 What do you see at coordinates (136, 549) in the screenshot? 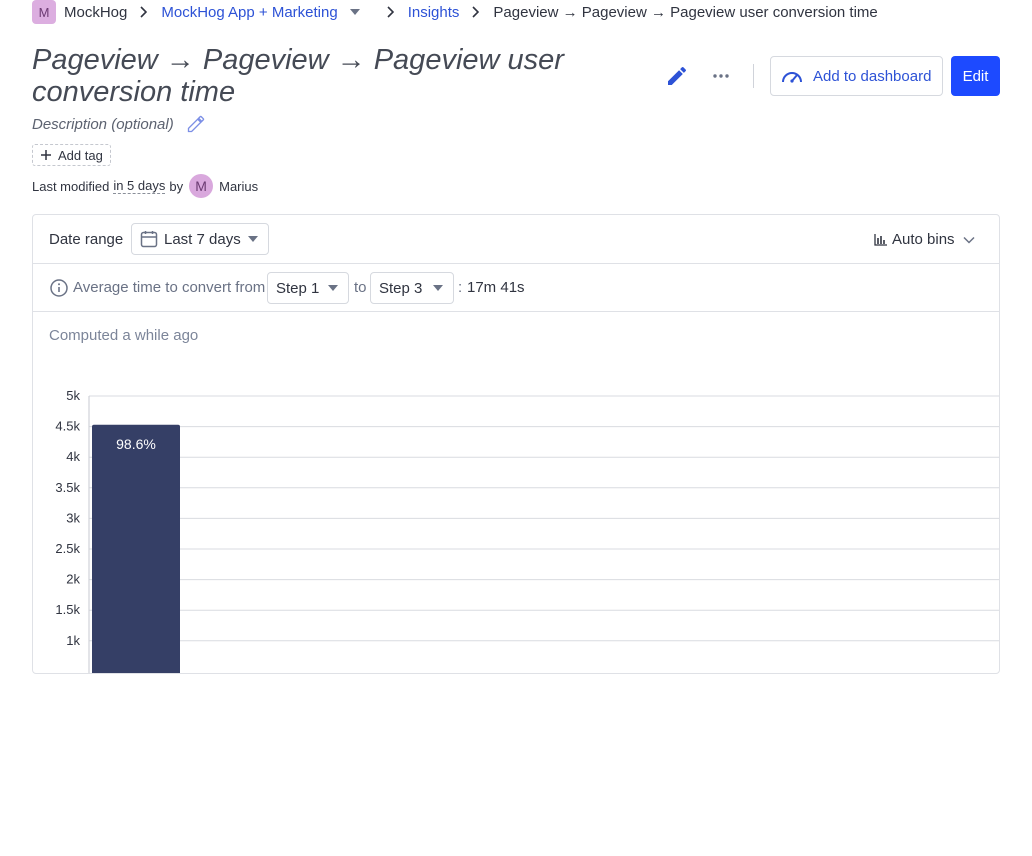
I see `histogram-bar` at bounding box center [136, 549].